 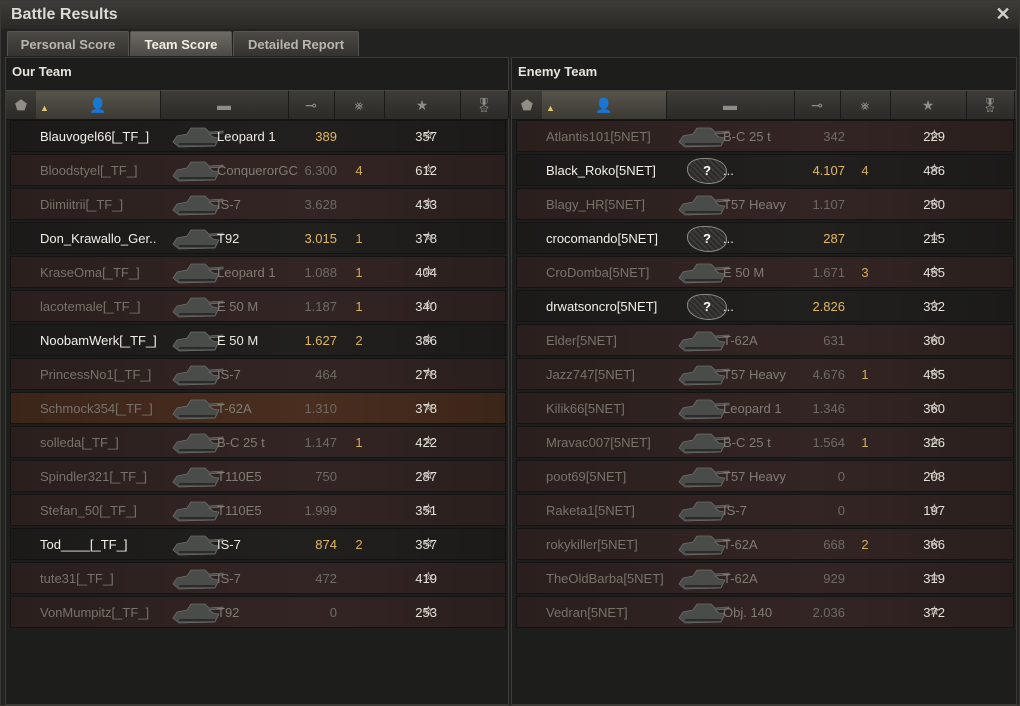 I want to click on damage-value: 389, so click(x=326, y=136).